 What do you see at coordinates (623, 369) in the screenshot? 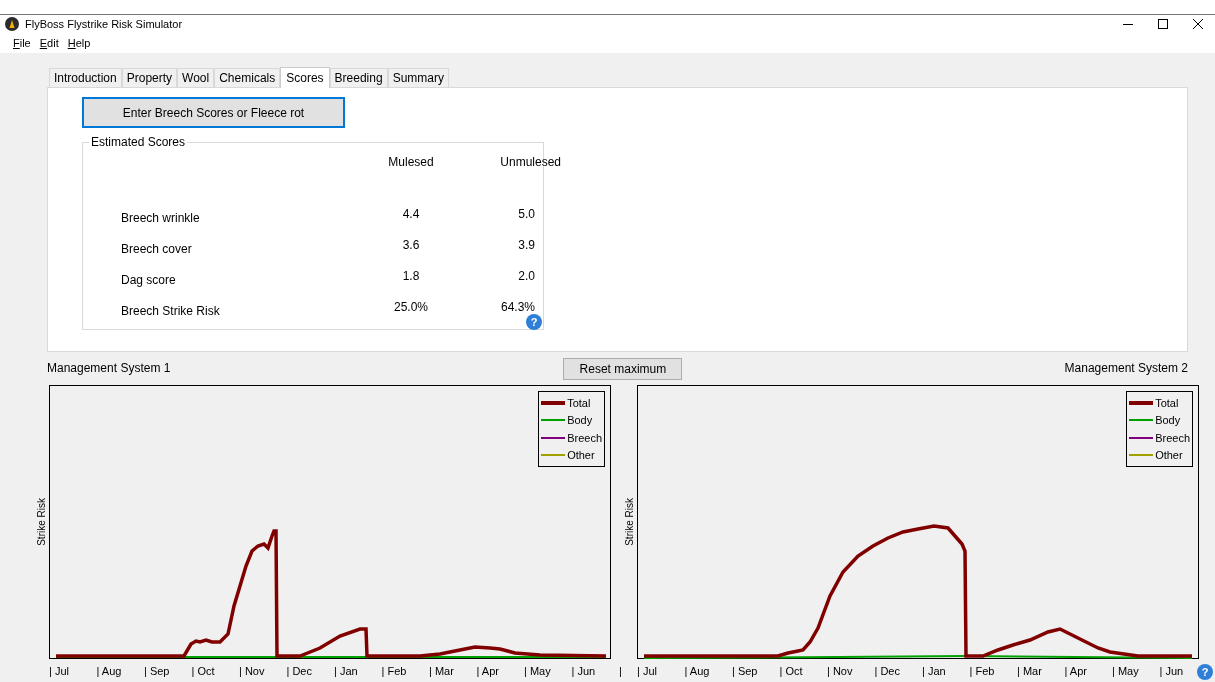
I see `reset-maximum-button: Reset maximum` at bounding box center [623, 369].